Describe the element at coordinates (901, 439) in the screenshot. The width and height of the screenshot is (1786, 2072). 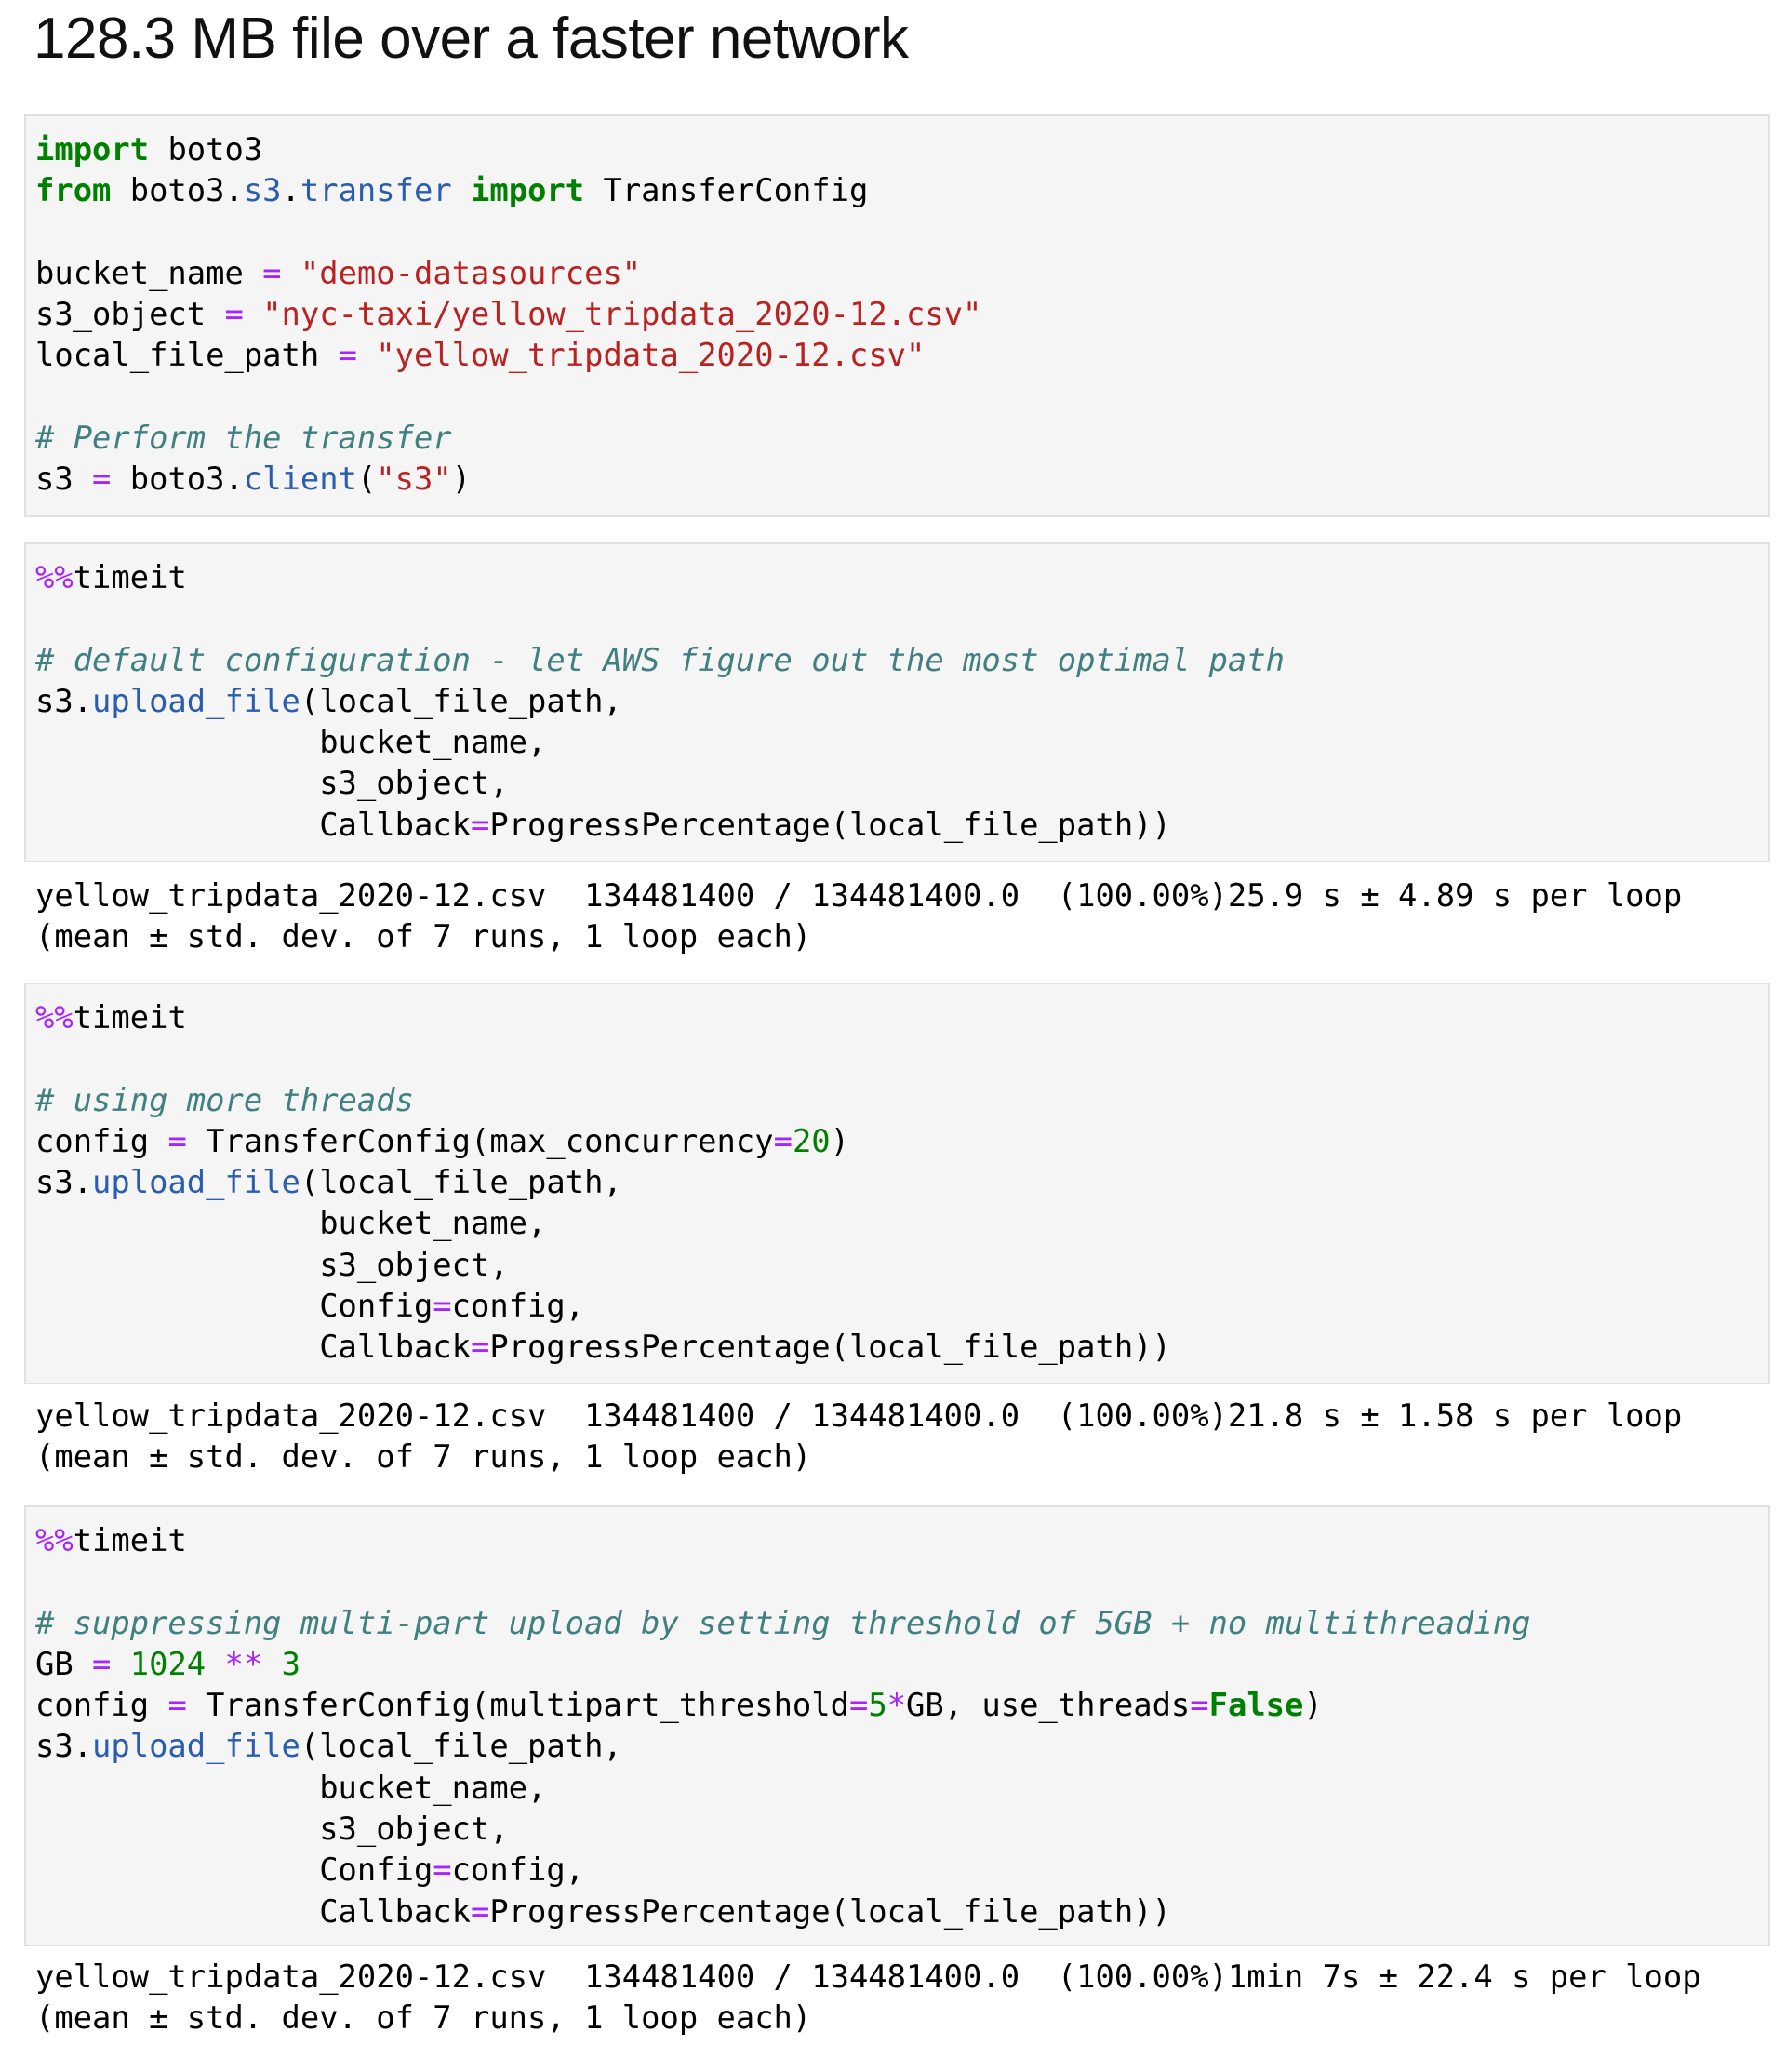
I see `code-line: # Perform the transfer` at that location.